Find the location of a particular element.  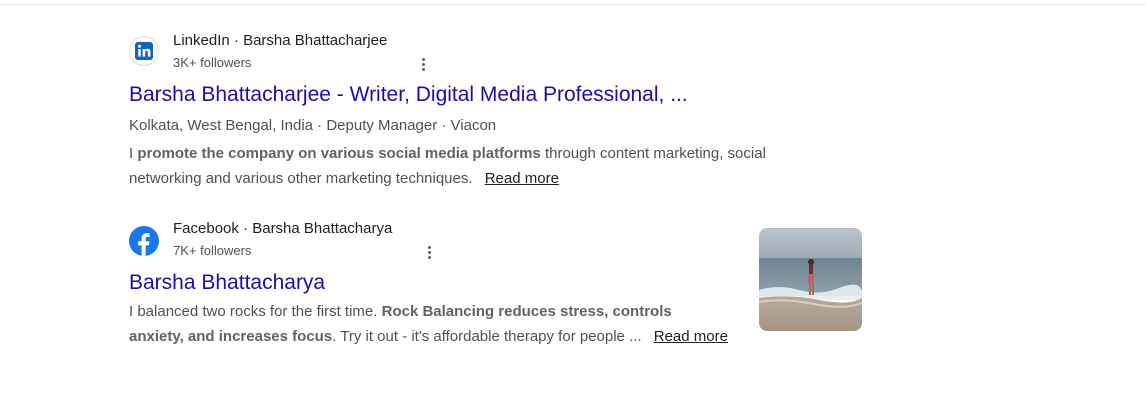

facebook-icon is located at coordinates (144, 241).